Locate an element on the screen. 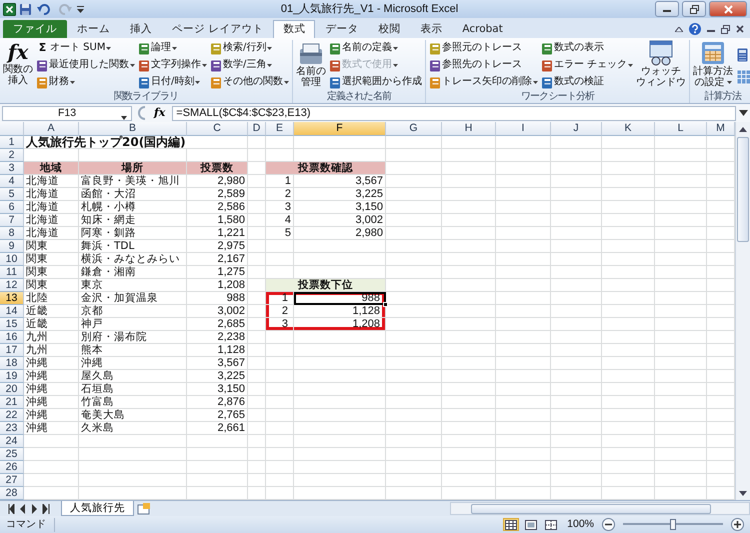  view-button is located at coordinates (551, 524).